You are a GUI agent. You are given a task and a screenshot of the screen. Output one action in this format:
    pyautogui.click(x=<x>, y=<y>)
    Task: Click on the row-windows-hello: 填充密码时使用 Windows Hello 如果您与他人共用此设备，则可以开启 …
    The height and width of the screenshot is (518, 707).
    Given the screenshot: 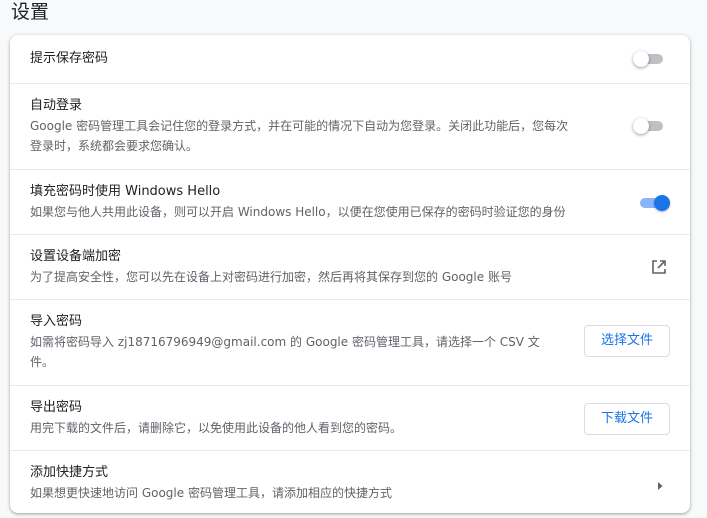 What is the action you would take?
    pyautogui.click(x=350, y=201)
    